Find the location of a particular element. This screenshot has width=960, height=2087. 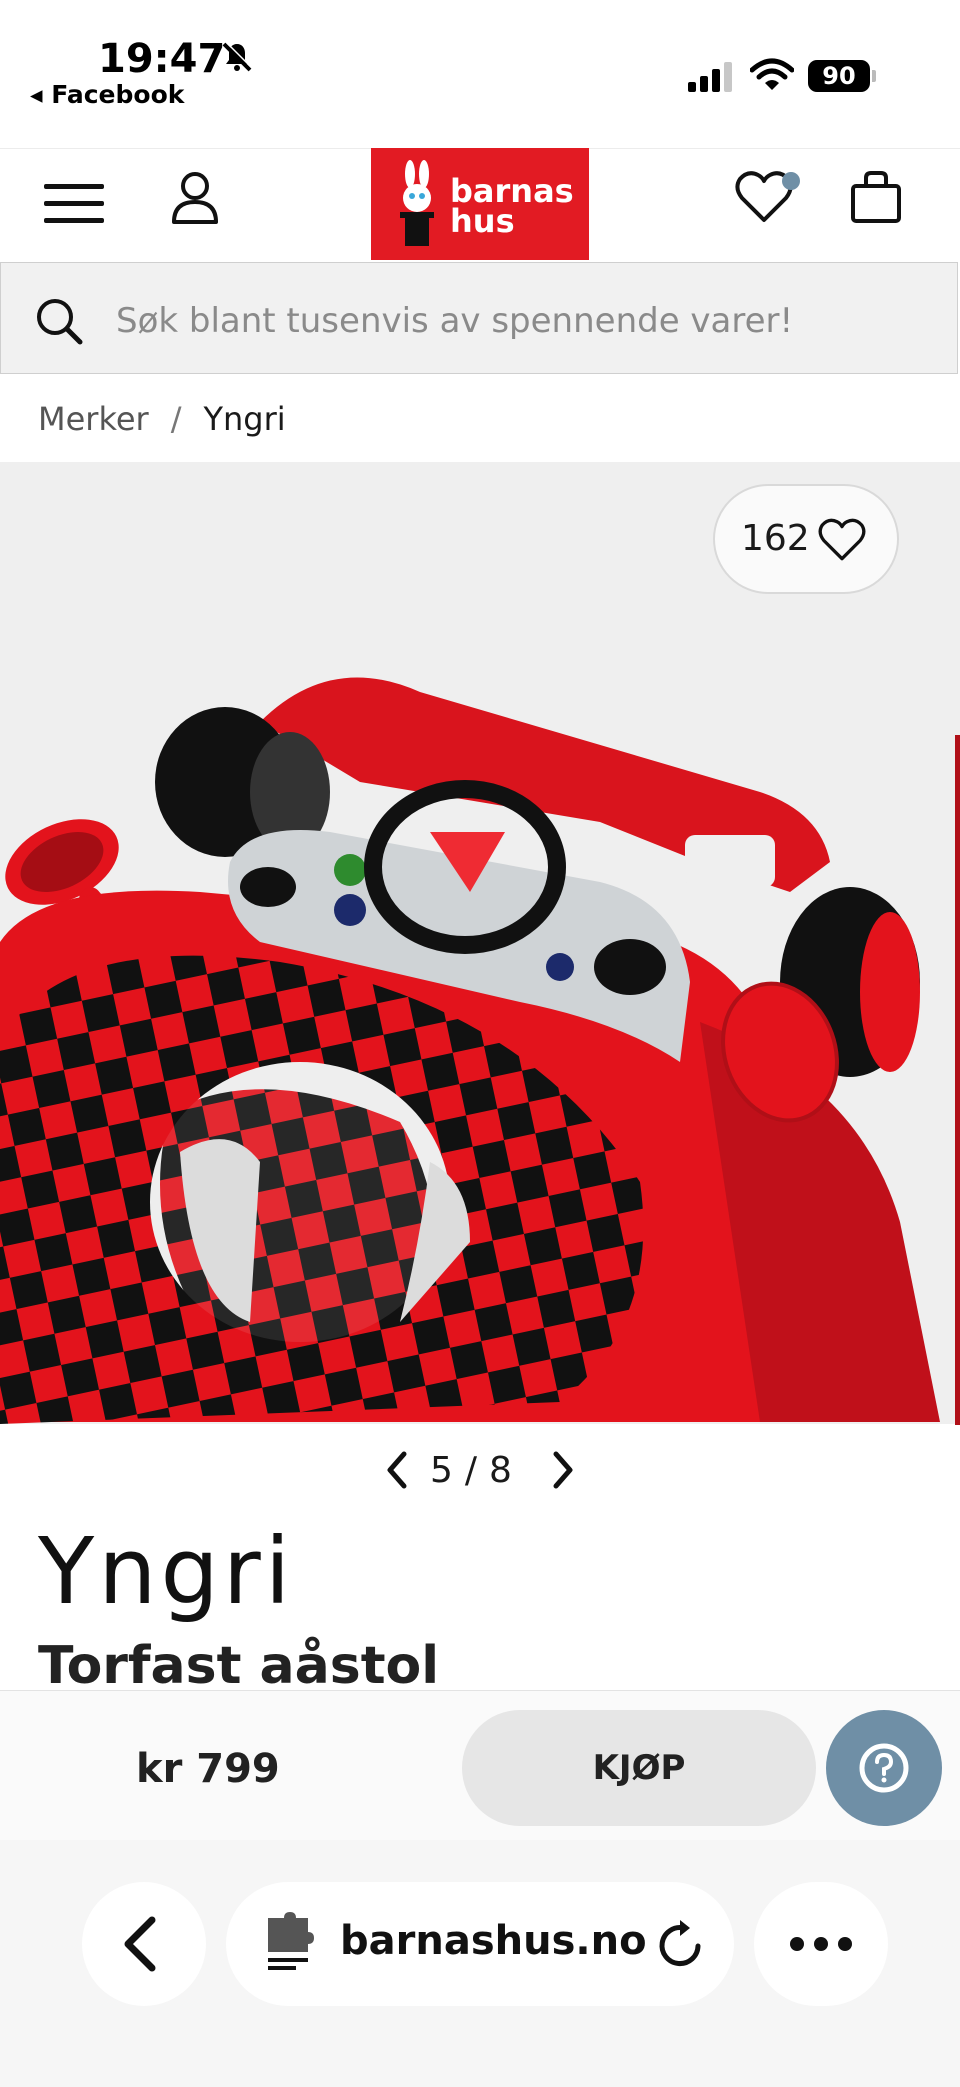

back-to-app-link: ◂ Facebook is located at coordinates (107, 94).